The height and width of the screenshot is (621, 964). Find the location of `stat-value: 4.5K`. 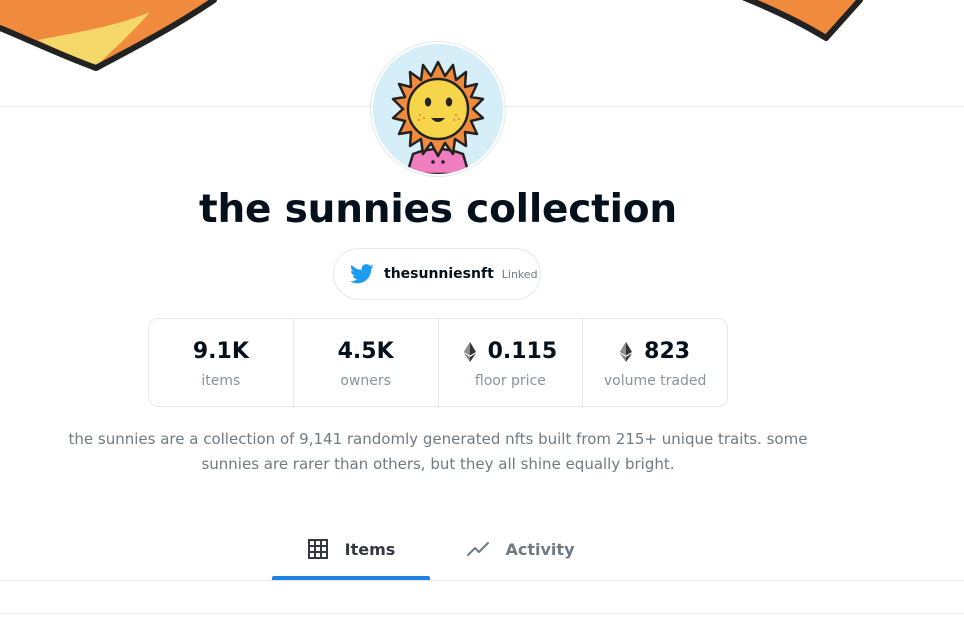

stat-value: 4.5K is located at coordinates (366, 352).